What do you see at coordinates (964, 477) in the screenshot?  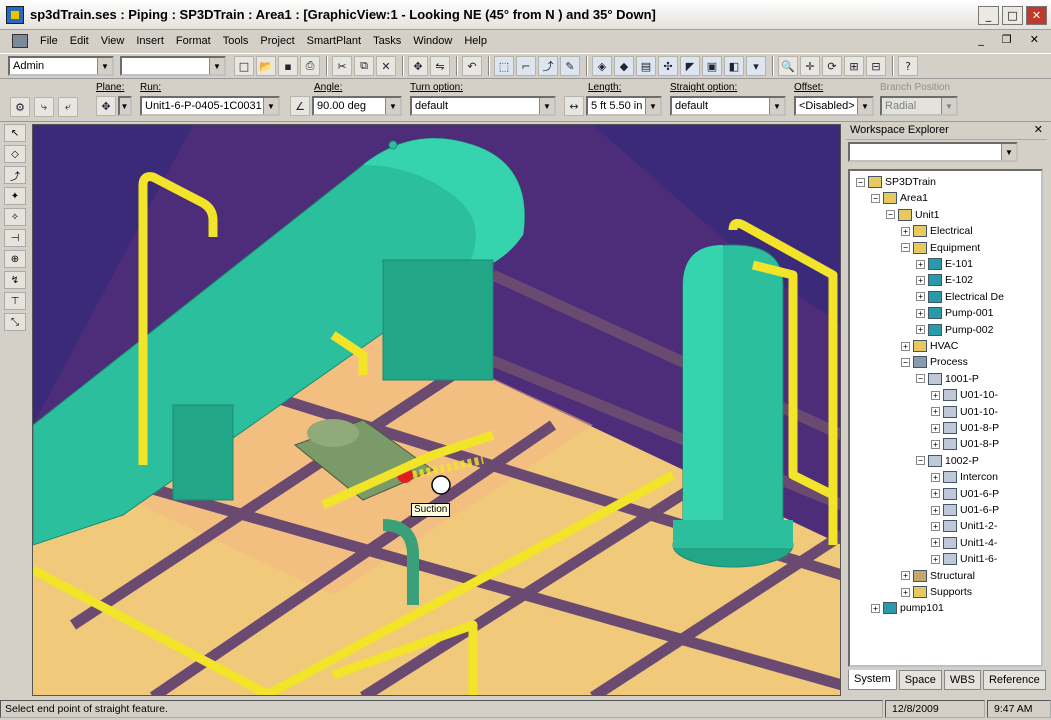 I see `tree-node: + Intercon` at bounding box center [964, 477].